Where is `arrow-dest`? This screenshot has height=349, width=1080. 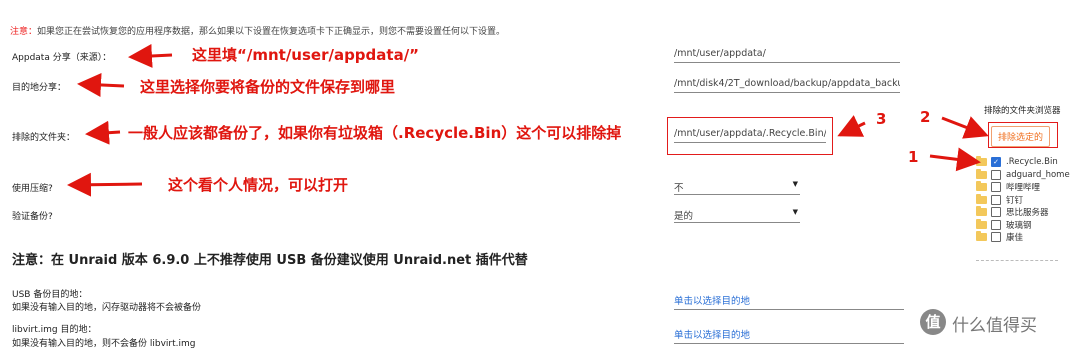
arrow-dest is located at coordinates (101, 84).